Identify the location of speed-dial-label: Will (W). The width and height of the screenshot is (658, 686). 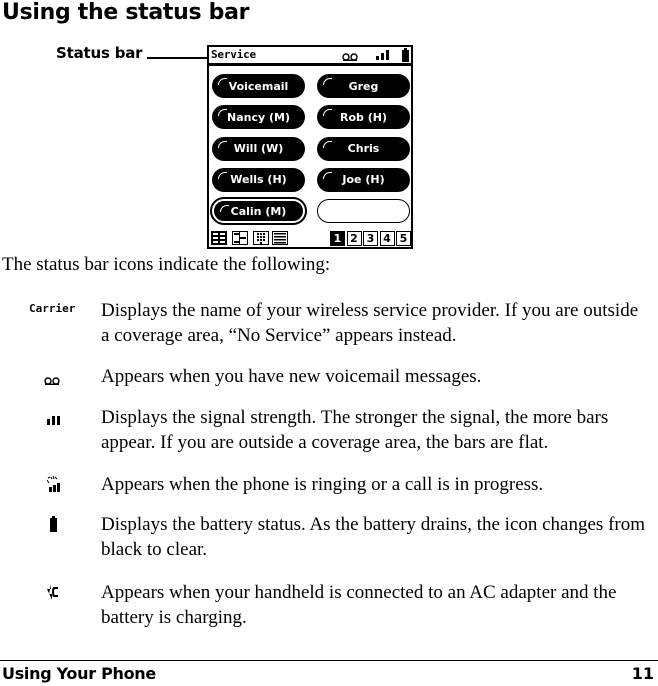
(258, 149).